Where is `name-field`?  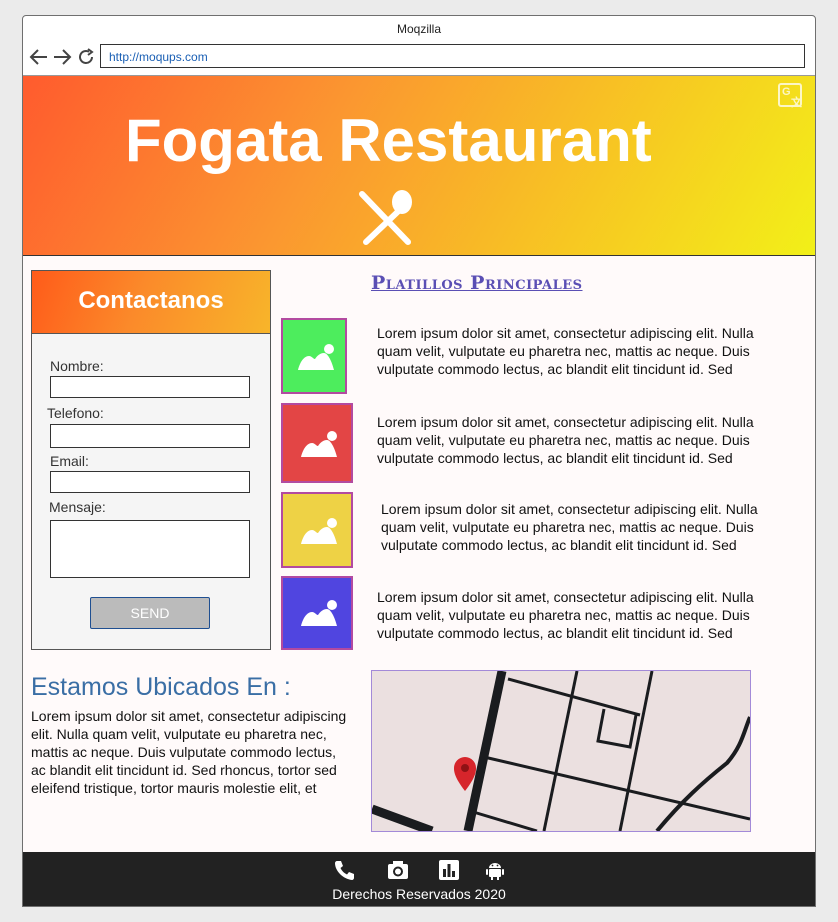 name-field is located at coordinates (150, 387).